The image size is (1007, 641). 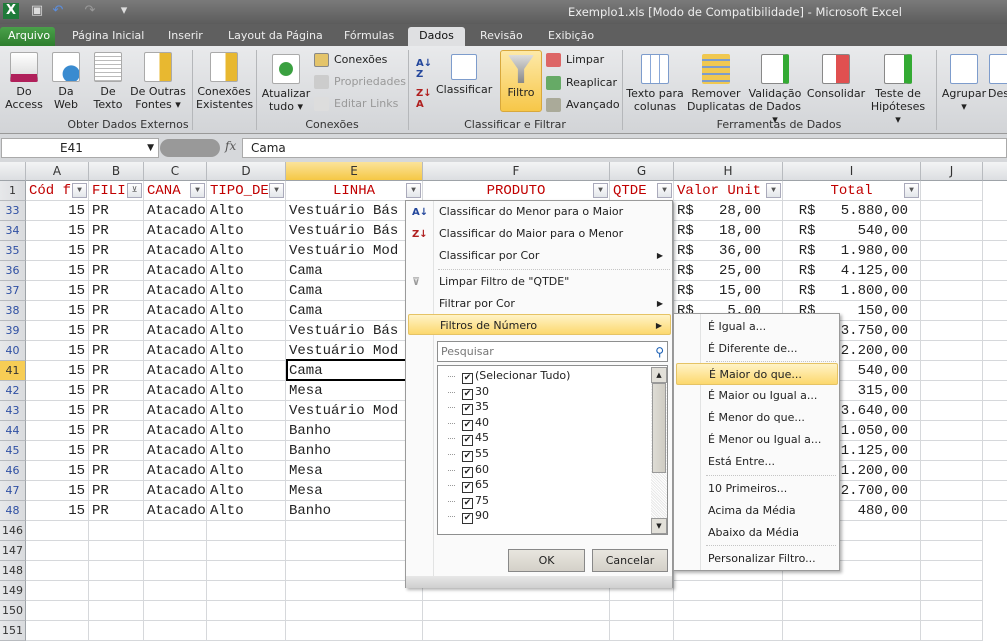 I want to click on tab-layout: Layout da Página, so click(x=275, y=37).